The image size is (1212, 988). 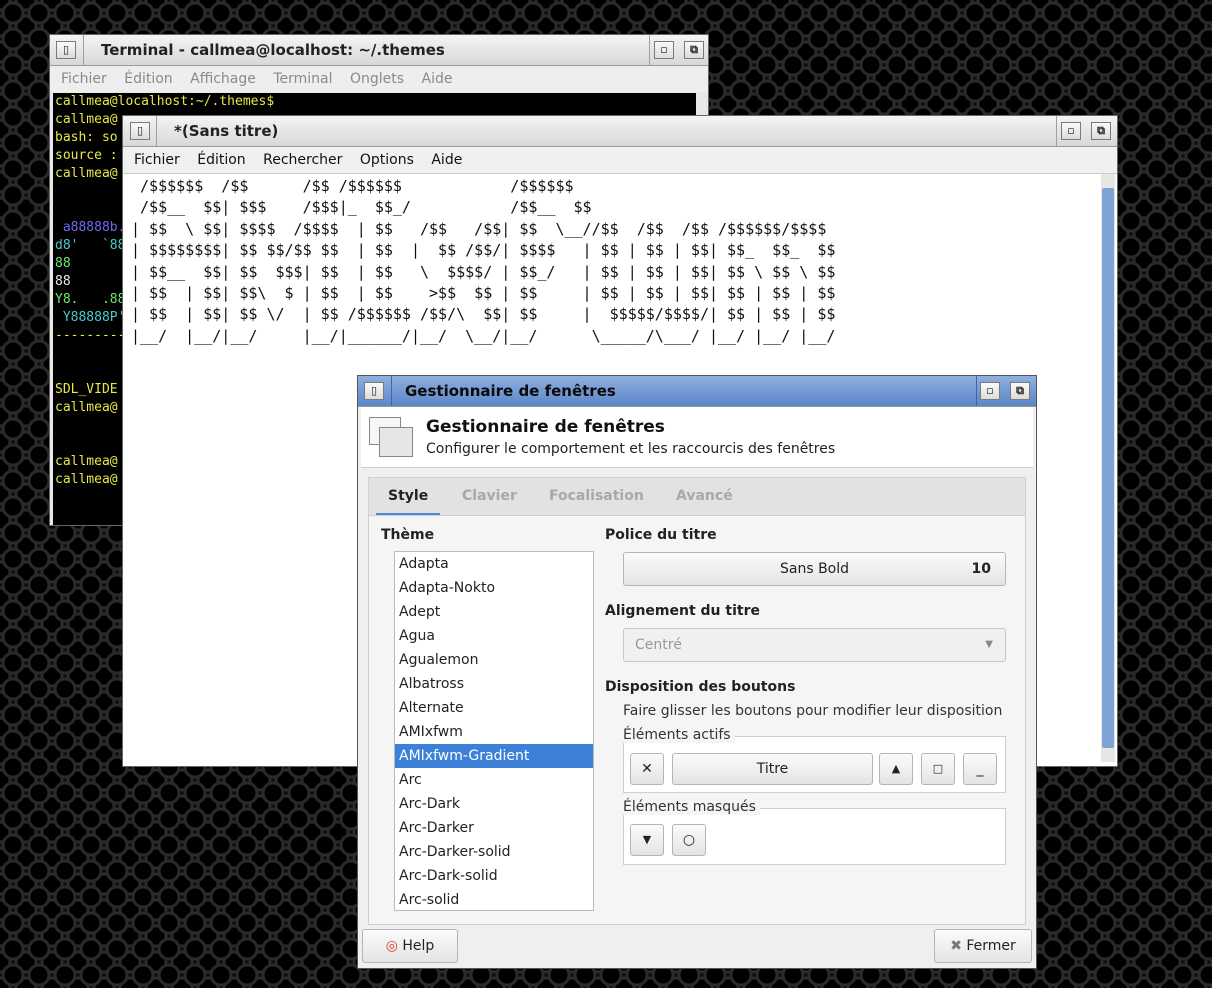 I want to click on terminal-menu-edition: Édition, so click(x=148, y=79).